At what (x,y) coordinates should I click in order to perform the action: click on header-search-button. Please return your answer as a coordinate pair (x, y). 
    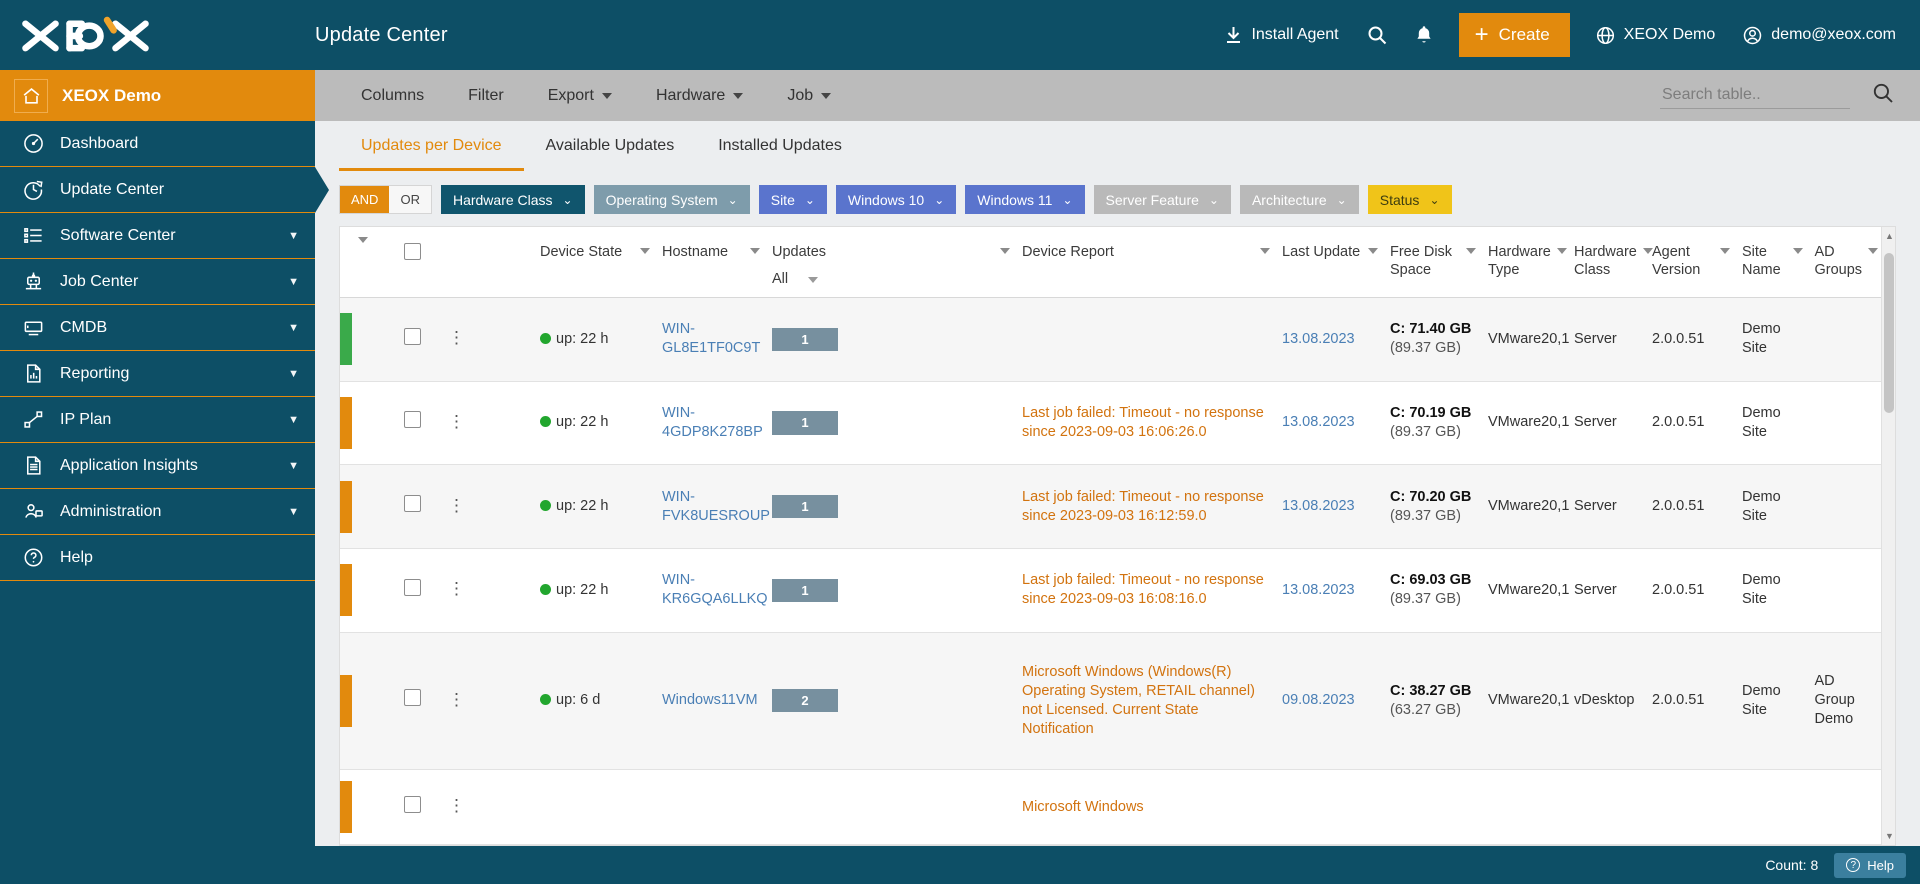
    Looking at the image, I should click on (1377, 35).